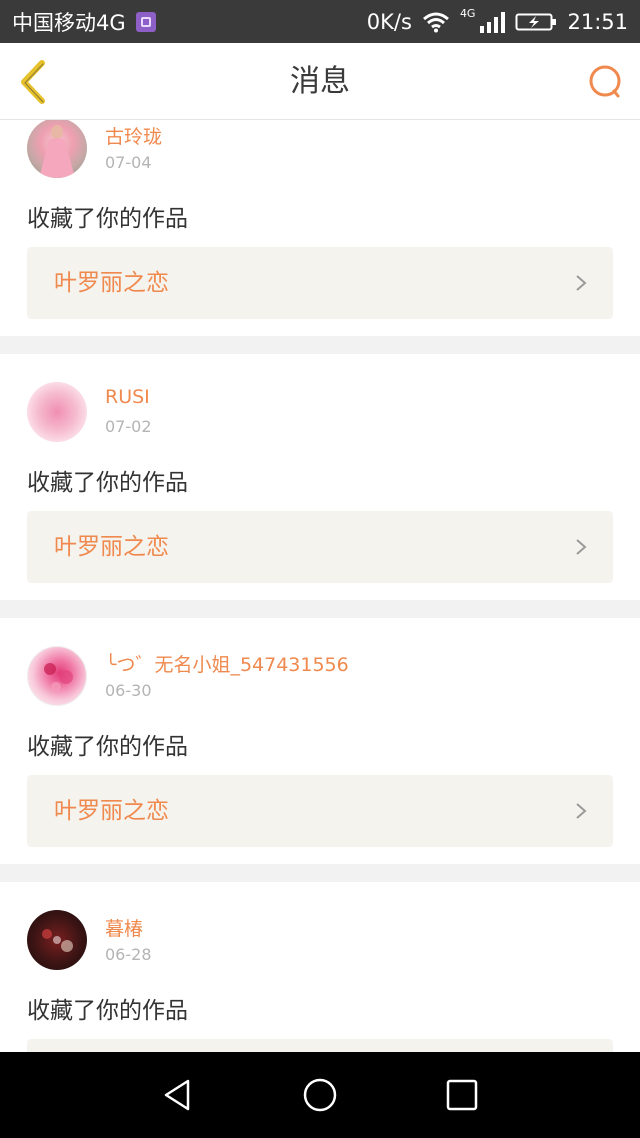 The width and height of the screenshot is (640, 1138). Describe the element at coordinates (227, 663) in the screenshot. I see `username: ╰つ゛无名小姐_547431556` at that location.